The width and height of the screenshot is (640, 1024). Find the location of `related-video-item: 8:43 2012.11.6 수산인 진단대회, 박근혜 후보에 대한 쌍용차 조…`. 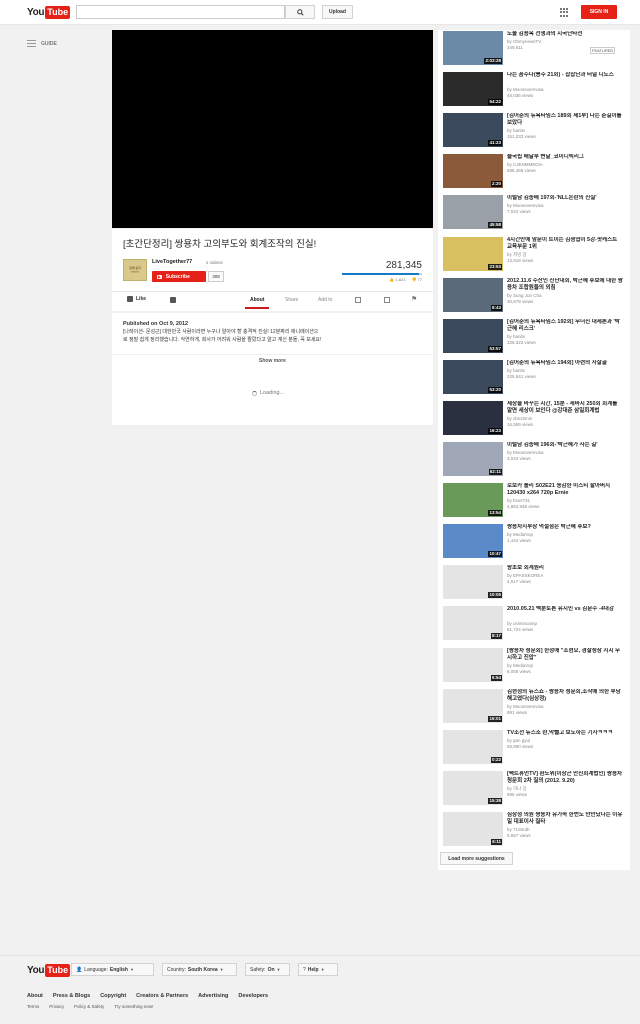

related-video-item: 8:43 2012.11.6 수산인 진단대회, 박근혜 후보에 대한 쌍용차 조… is located at coordinates (533, 296).